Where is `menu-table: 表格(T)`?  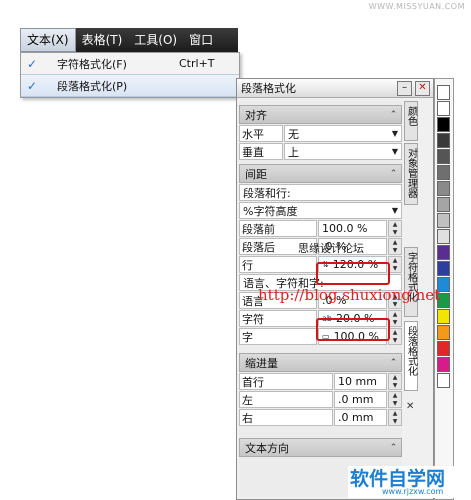 menu-table: 表格(T) is located at coordinates (102, 40).